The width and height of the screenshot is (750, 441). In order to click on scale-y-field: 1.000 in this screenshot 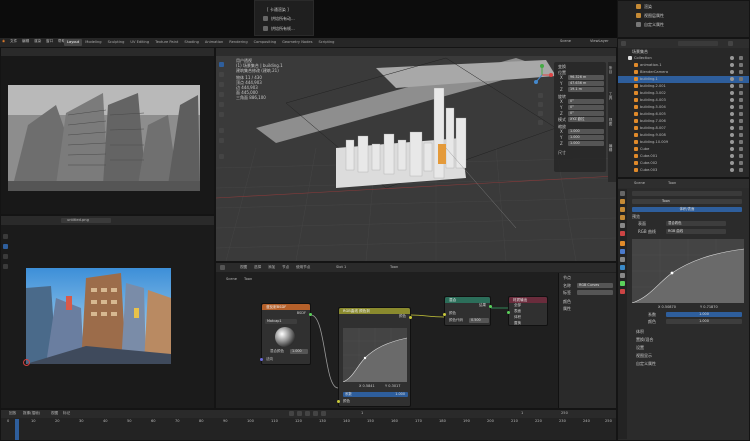, I will do `click(586, 137)`.